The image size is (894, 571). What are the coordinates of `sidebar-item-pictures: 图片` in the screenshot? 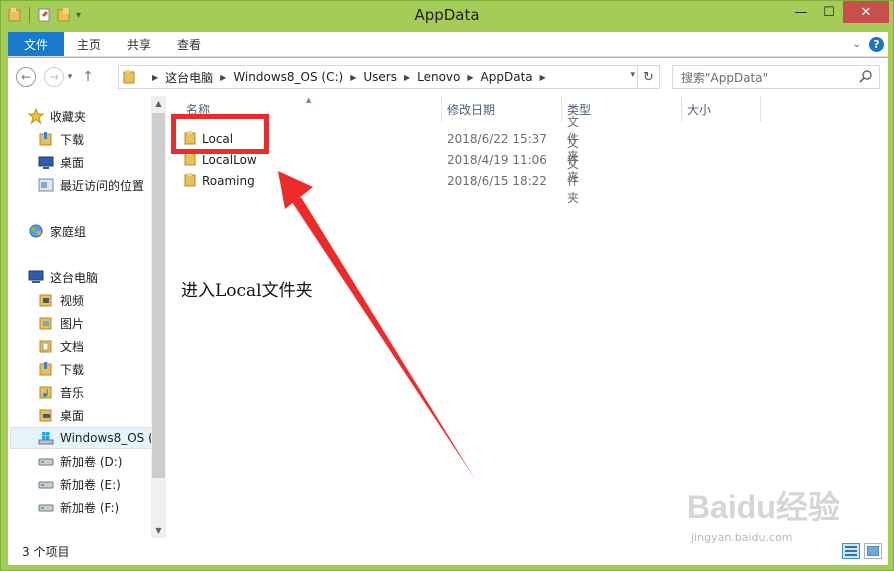 It's located at (61, 323).